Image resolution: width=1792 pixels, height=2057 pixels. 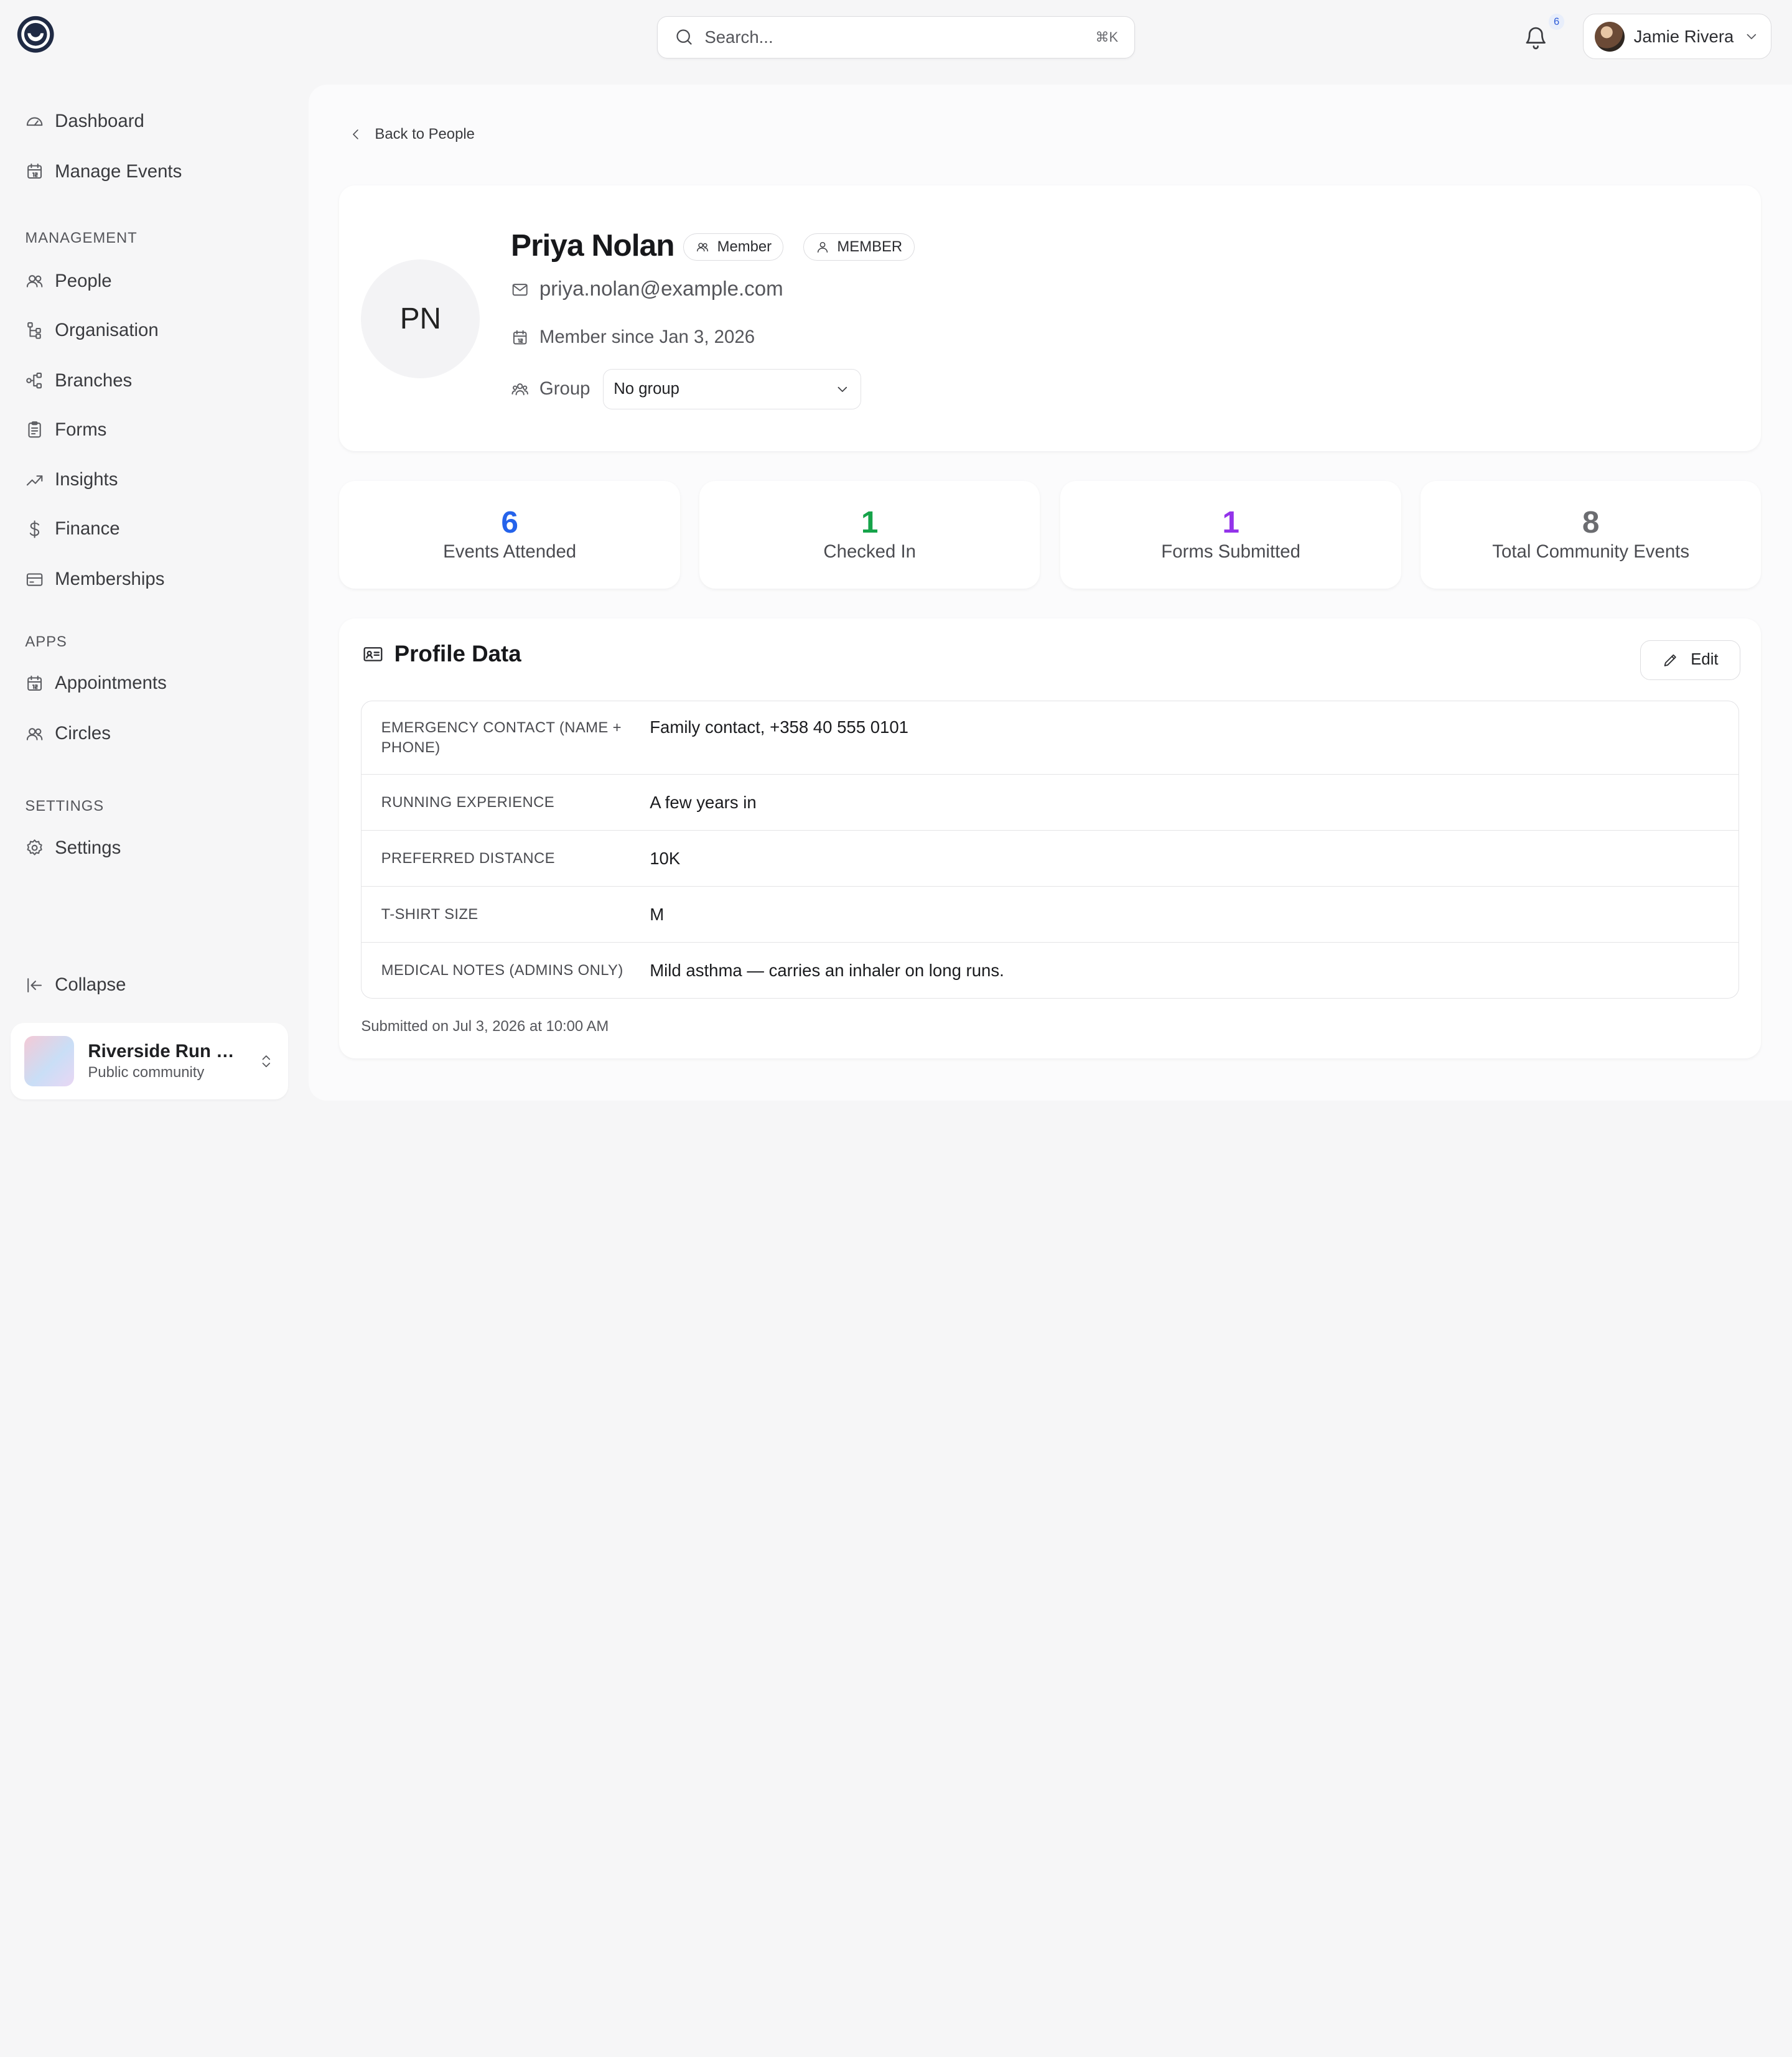 What do you see at coordinates (91, 985) in the screenshot?
I see `collapse-label: Collapse` at bounding box center [91, 985].